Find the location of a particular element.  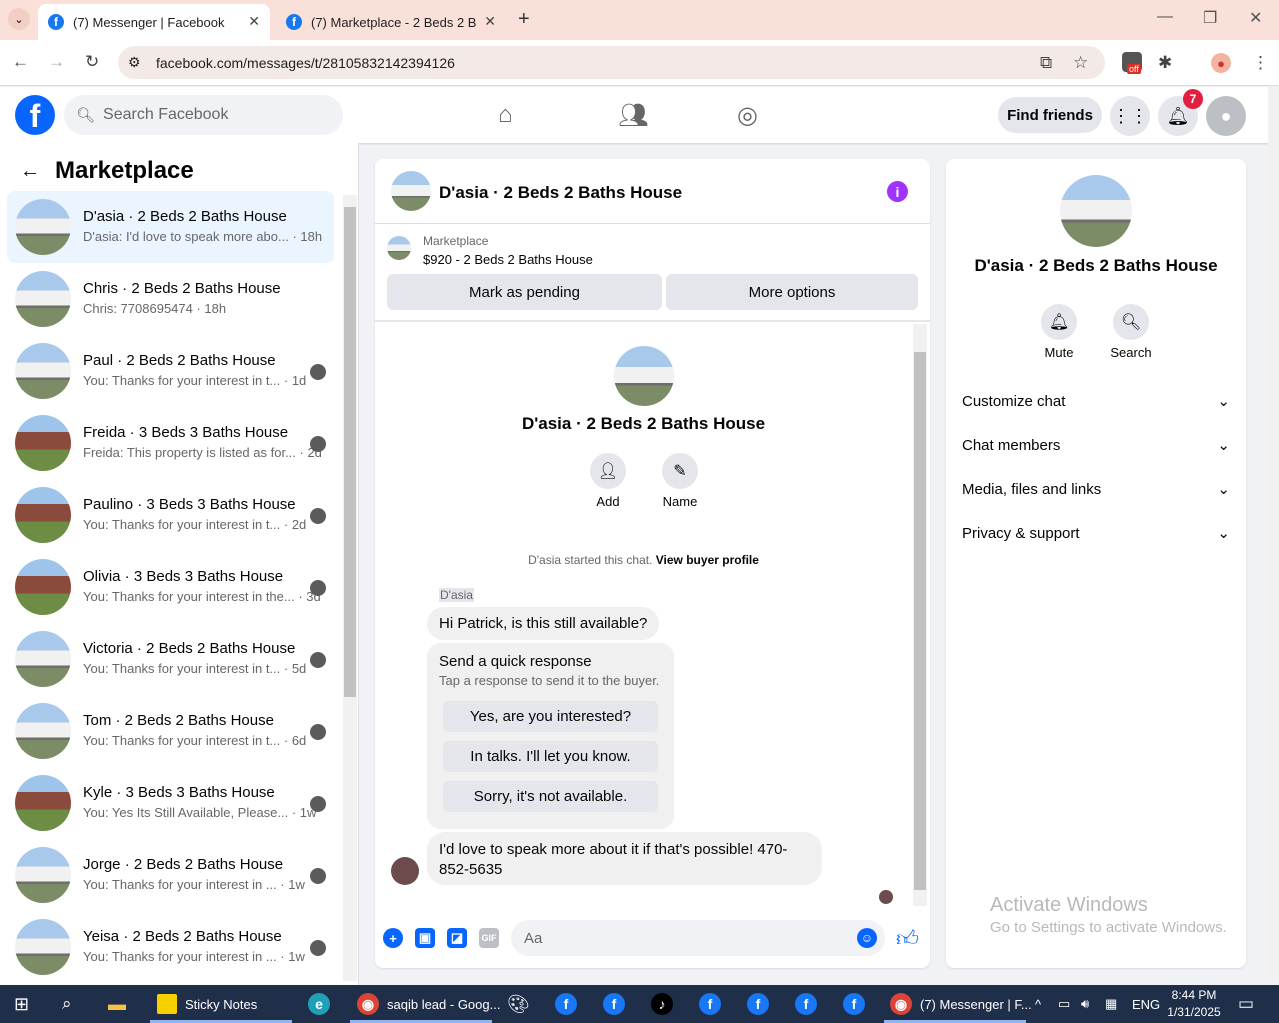

windows-start-icon: ⊞ is located at coordinates (21, 1004).